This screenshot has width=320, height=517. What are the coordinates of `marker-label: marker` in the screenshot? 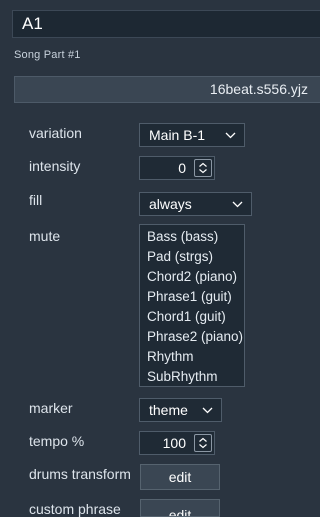 It's located at (51, 408).